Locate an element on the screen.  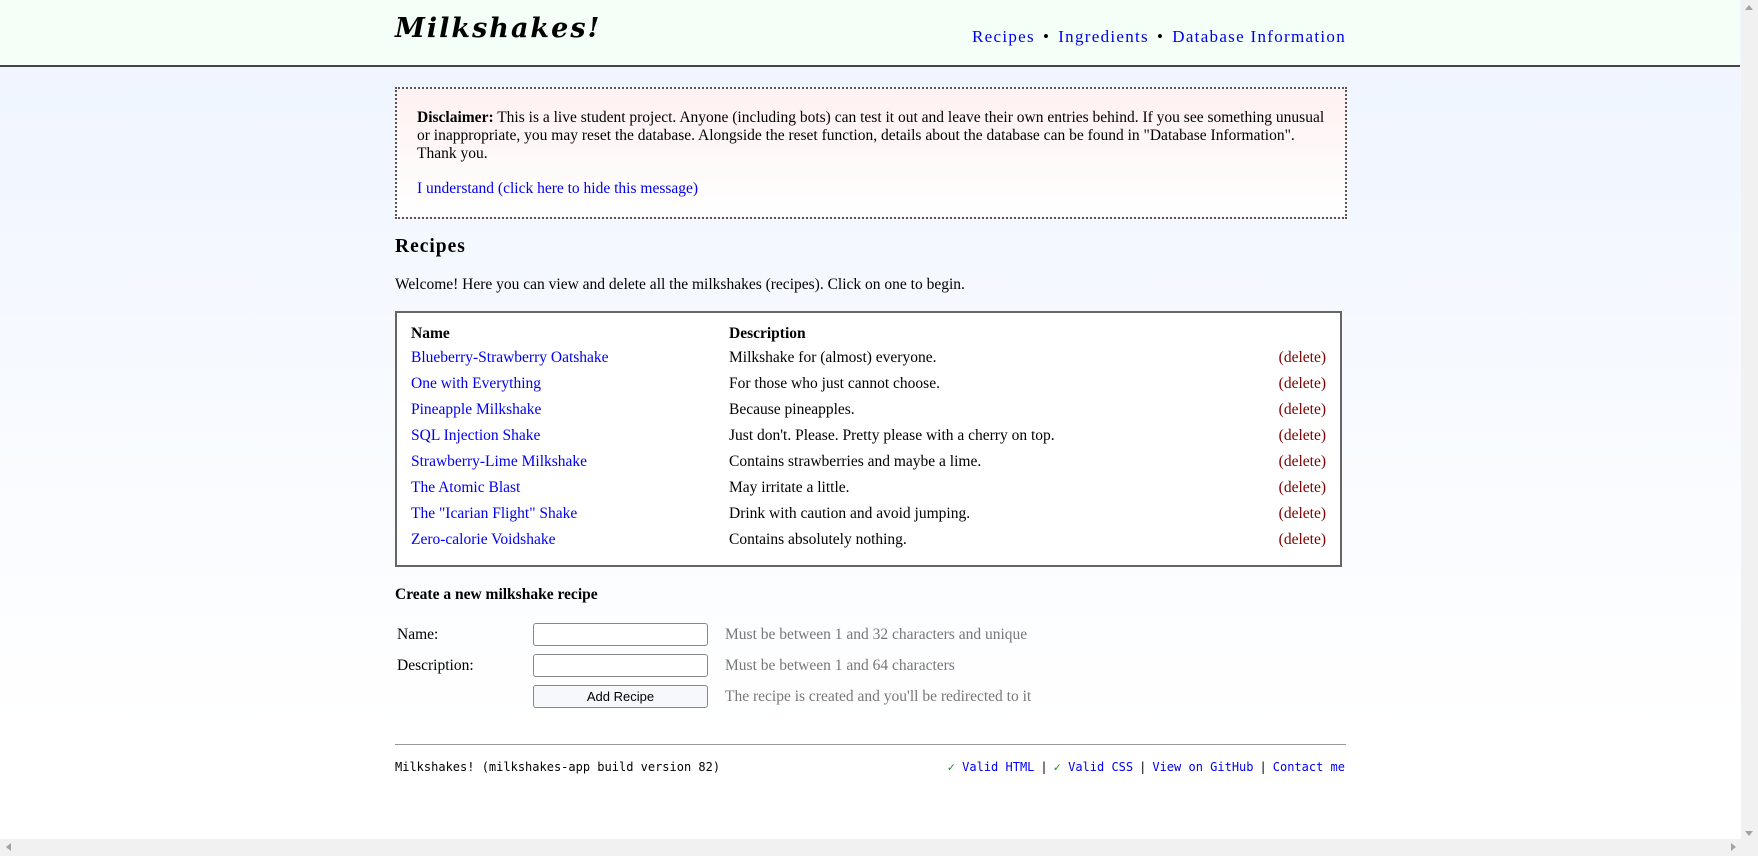
recipe-description: Drink with caution and avoid jumping. is located at coordinates (850, 513).